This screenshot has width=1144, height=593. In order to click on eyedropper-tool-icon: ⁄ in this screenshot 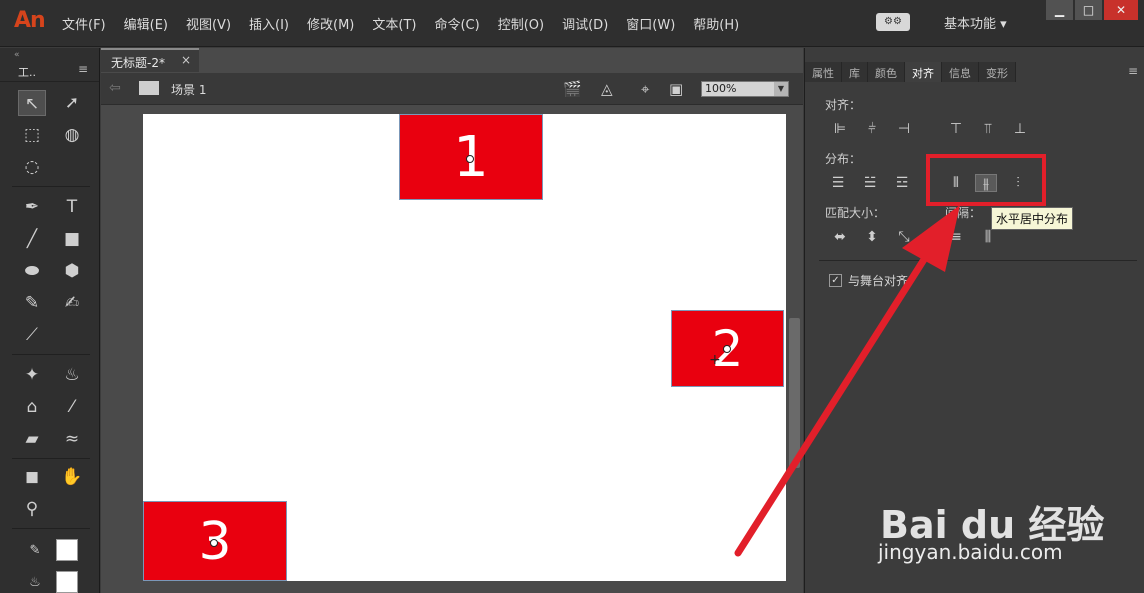, I will do `click(72, 407)`.